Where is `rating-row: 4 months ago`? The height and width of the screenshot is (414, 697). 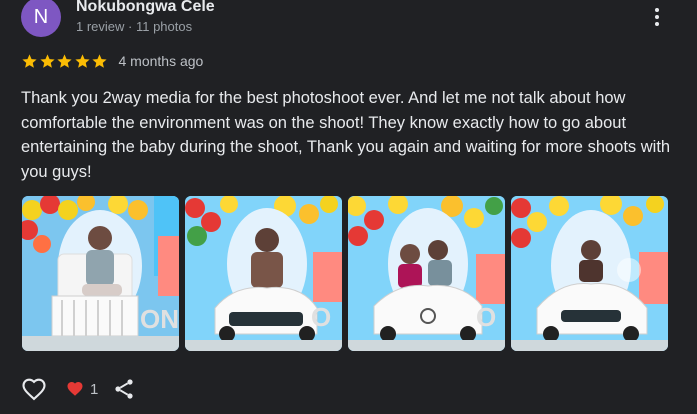
rating-row: 4 months ago is located at coordinates (112, 61).